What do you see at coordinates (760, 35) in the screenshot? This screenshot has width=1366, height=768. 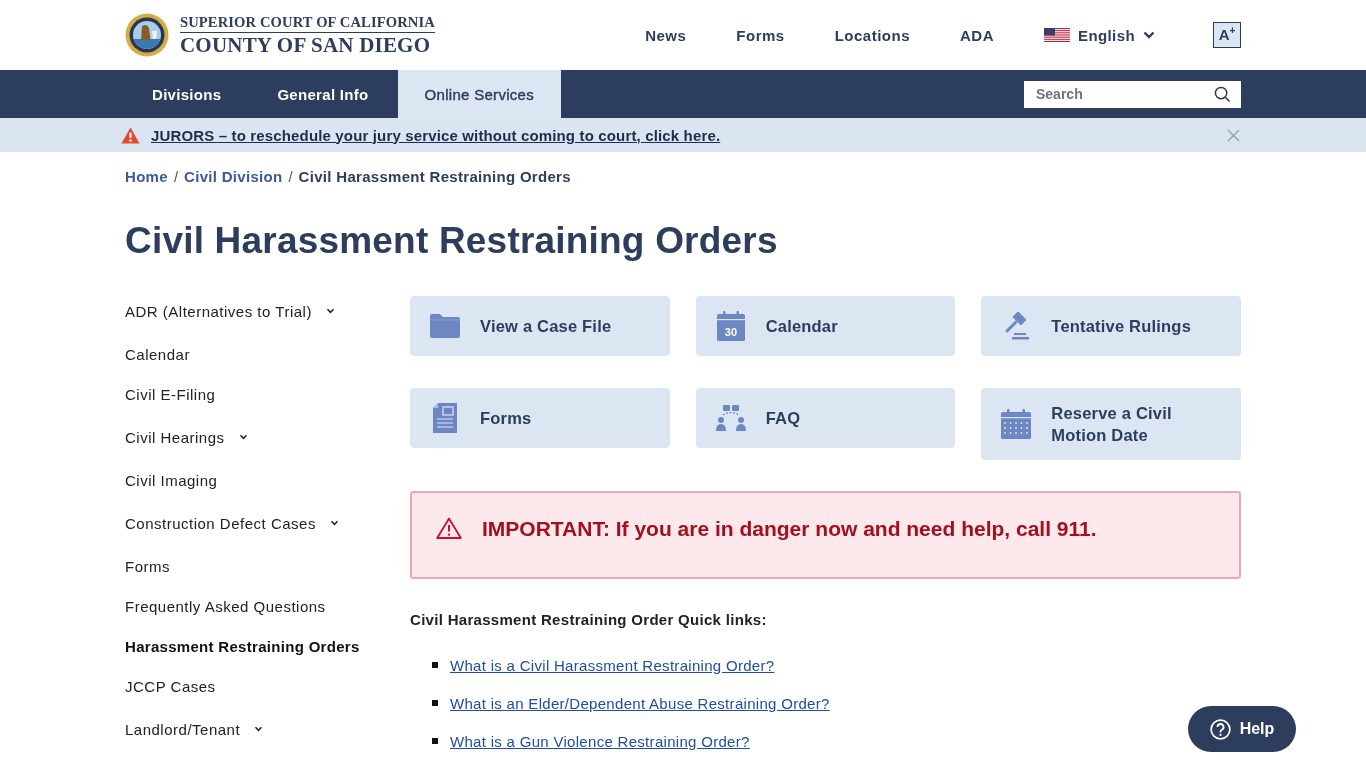 I see `top-nav-link: Forms` at bounding box center [760, 35].